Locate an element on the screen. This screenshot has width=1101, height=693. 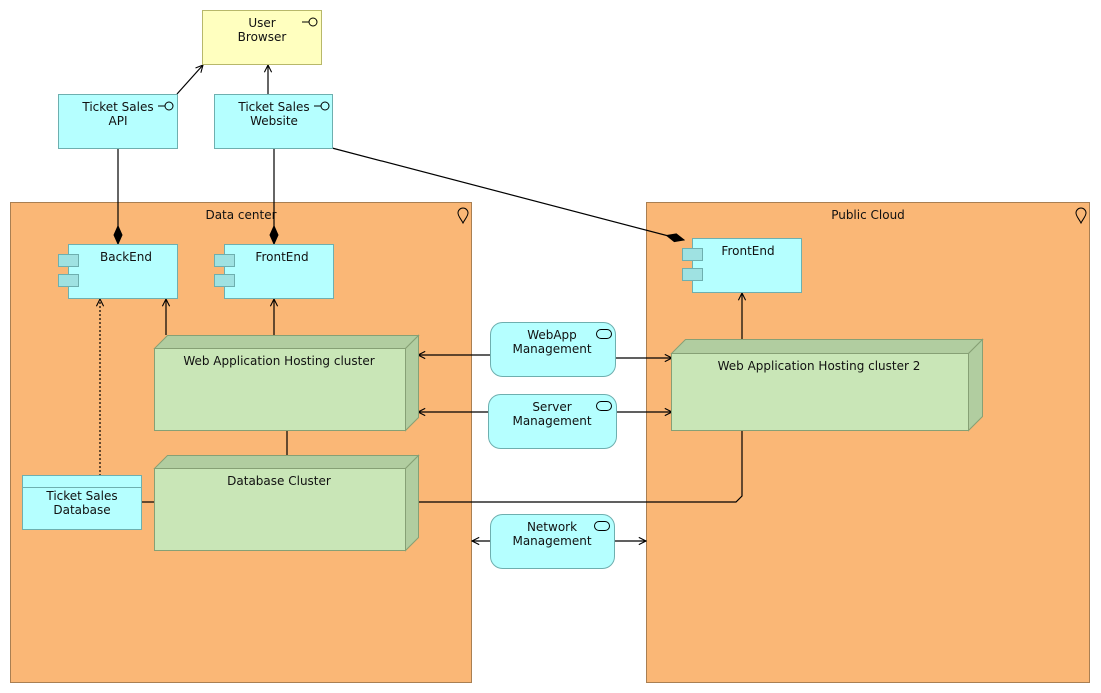
node-web-application-hosting-cluster-2: Web Application Hosting cluster 2 is located at coordinates (827, 385).